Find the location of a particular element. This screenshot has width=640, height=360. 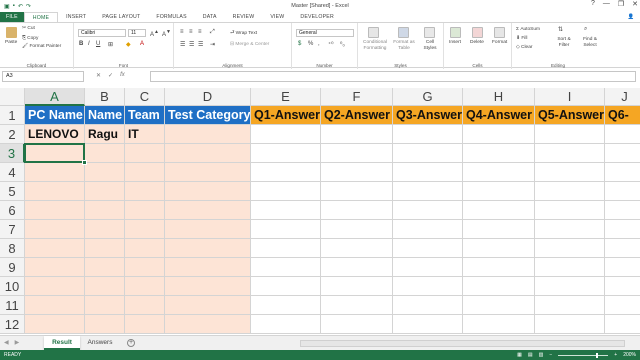

insert-function-icon: fx is located at coordinates (122, 75).